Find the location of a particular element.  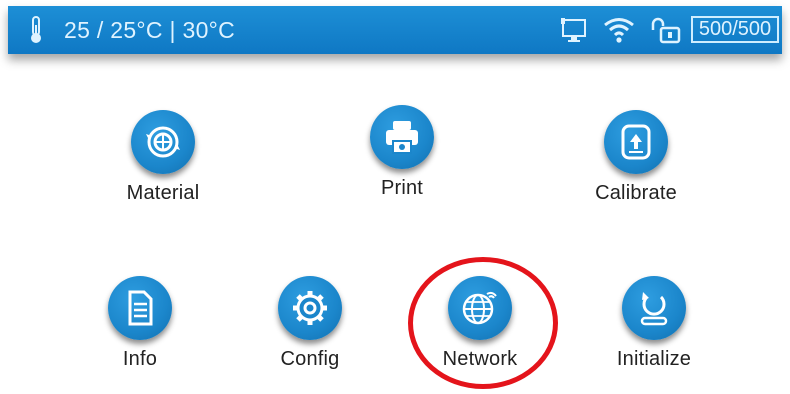

menu-config: Config is located at coordinates (310, 331).